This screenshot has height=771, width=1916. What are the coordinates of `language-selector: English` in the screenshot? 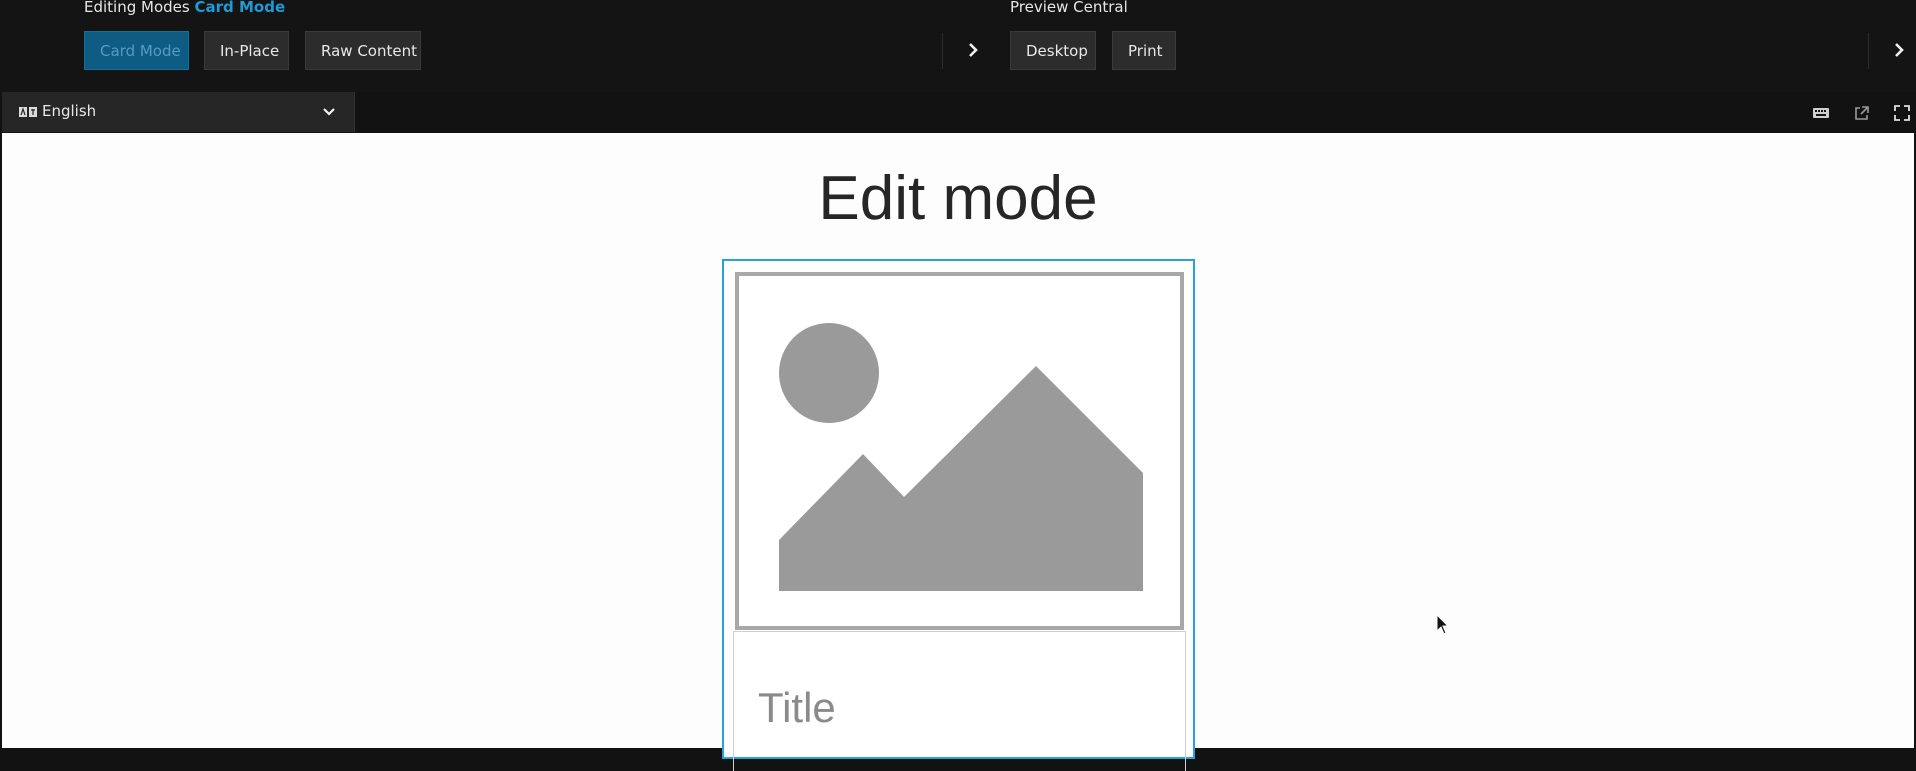 It's located at (178, 112).